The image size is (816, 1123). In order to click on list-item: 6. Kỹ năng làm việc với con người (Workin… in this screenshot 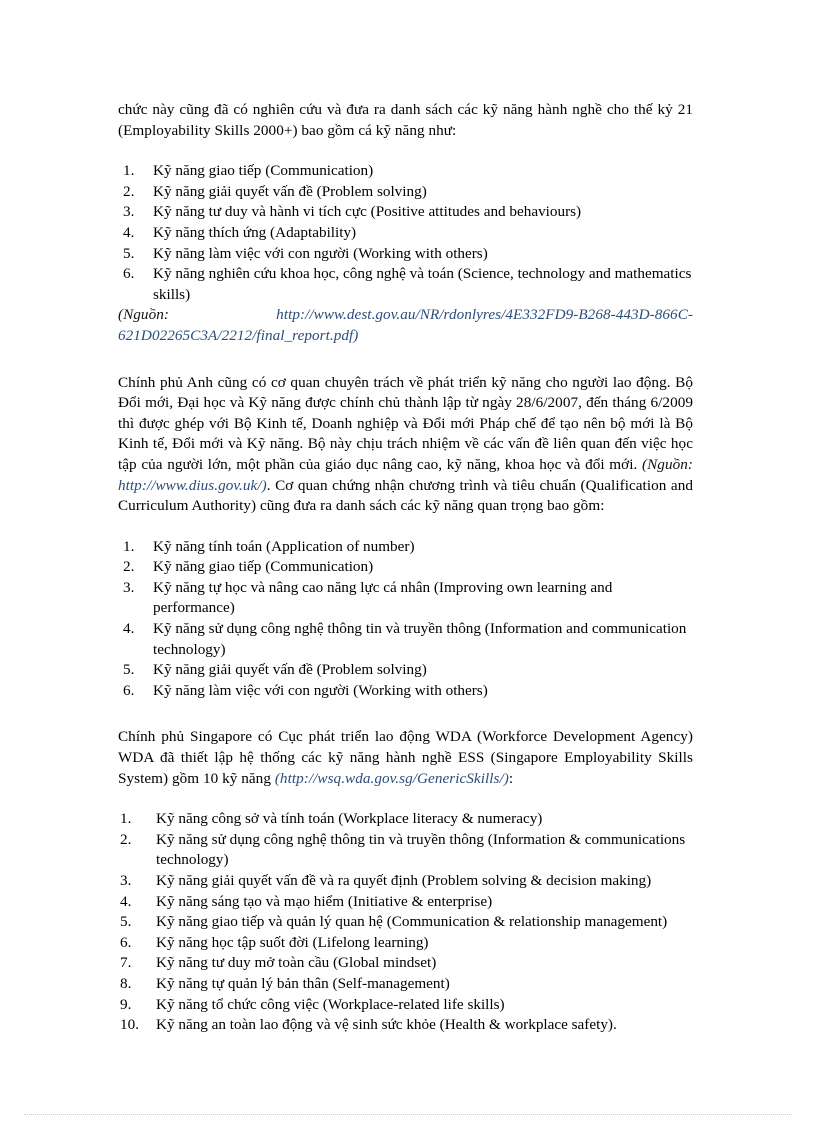, I will do `click(405, 691)`.